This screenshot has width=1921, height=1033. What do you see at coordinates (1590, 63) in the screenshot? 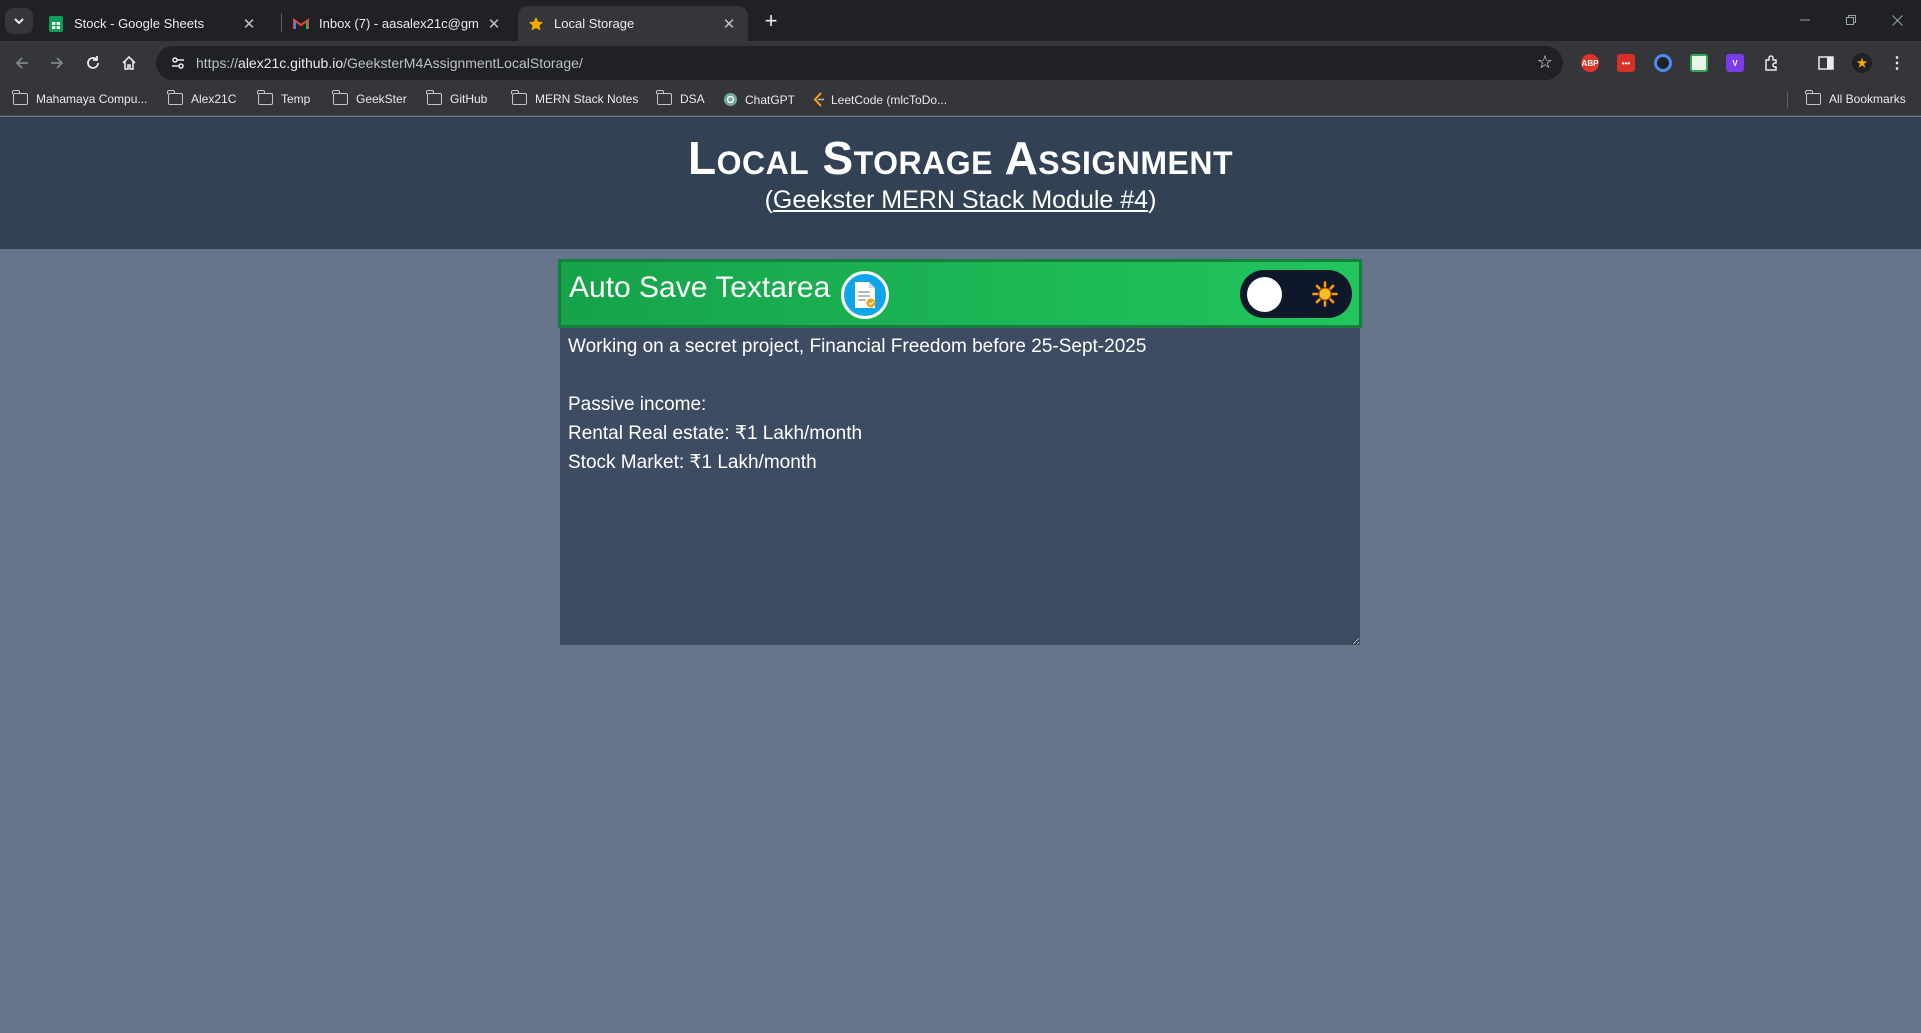
I see `adblock-plus-extension-icon: ABP` at bounding box center [1590, 63].